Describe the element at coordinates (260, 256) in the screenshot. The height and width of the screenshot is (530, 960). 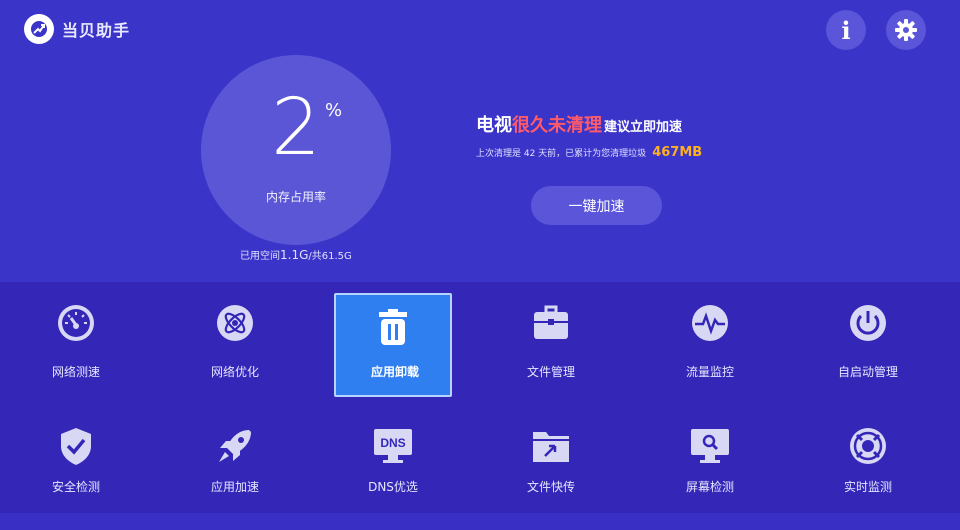
I see `storage-prefix: 已用空间` at that location.